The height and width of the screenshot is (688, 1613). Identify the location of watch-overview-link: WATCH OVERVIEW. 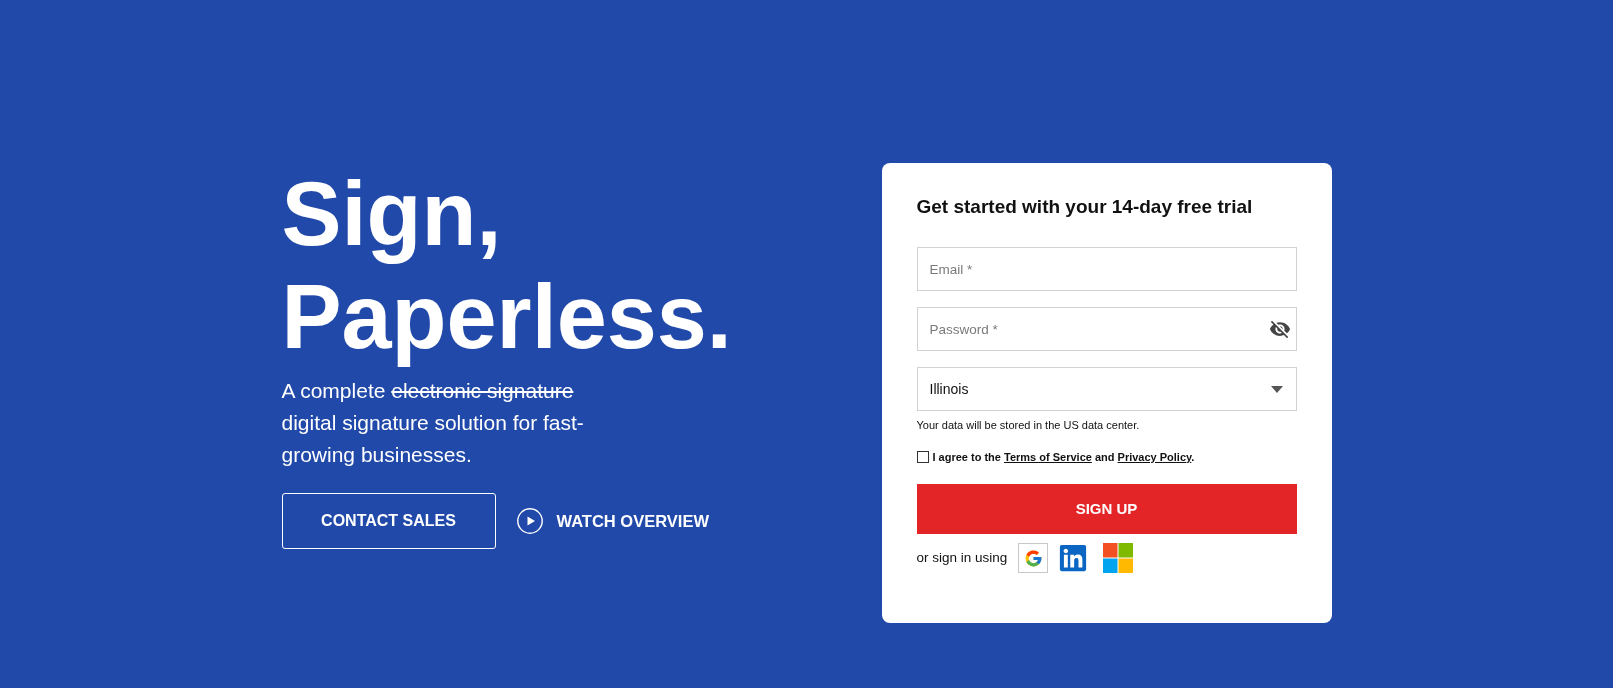
(612, 521).